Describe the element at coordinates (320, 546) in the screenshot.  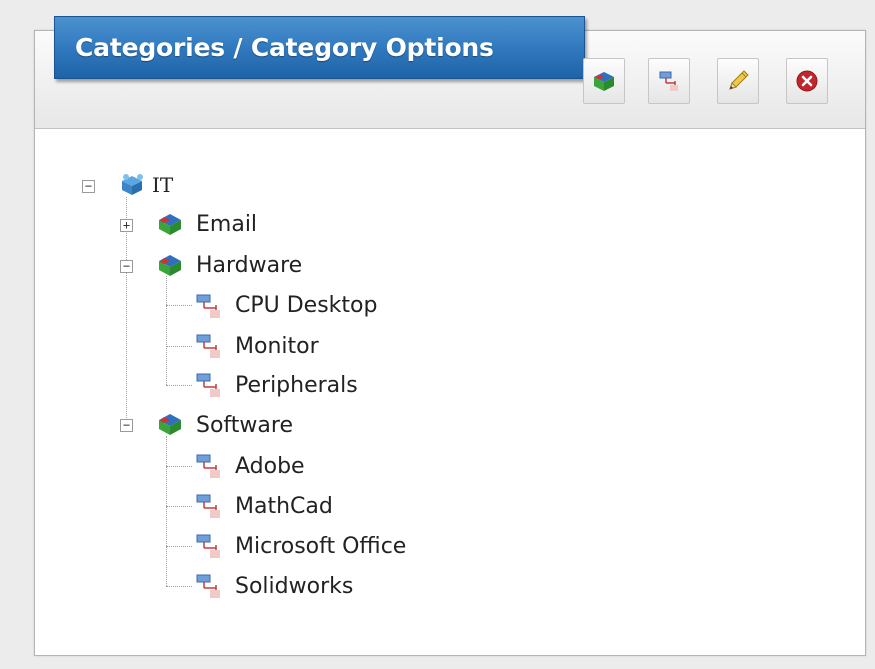
I see `tree-node-option: Microsoft Office` at that location.